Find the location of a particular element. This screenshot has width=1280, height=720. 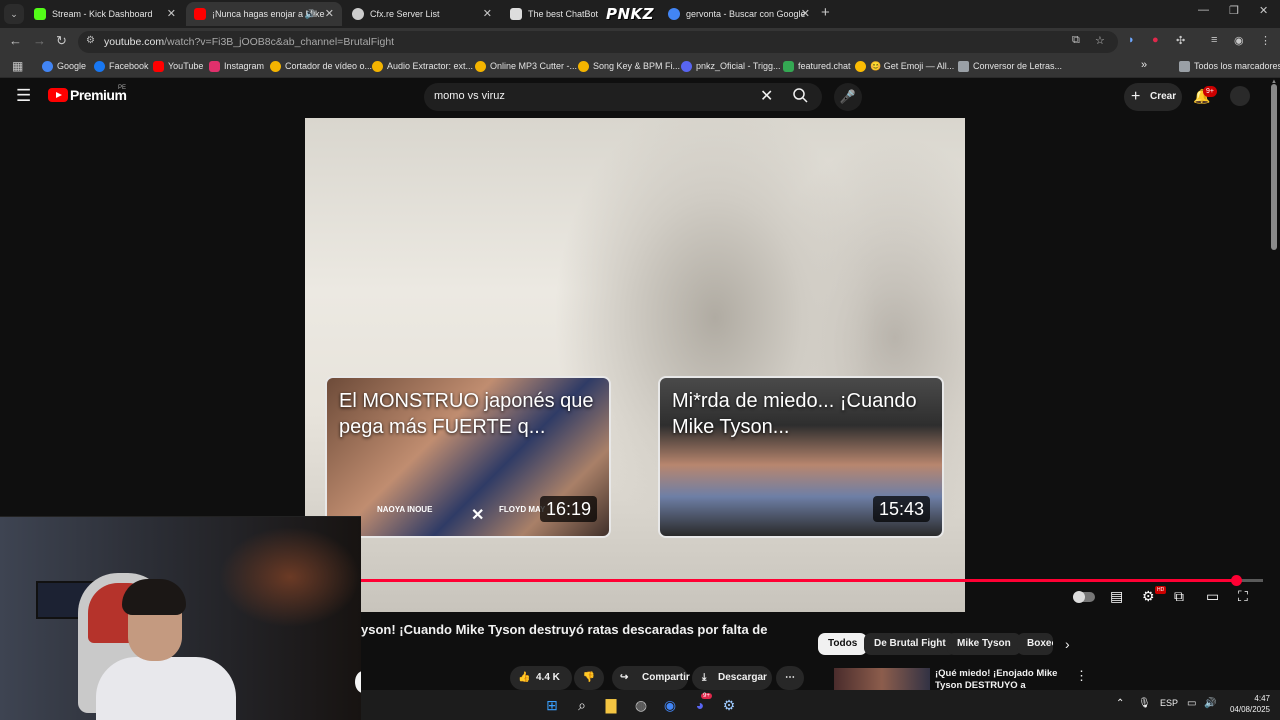

instagram-icon is located at coordinates (214, 66).